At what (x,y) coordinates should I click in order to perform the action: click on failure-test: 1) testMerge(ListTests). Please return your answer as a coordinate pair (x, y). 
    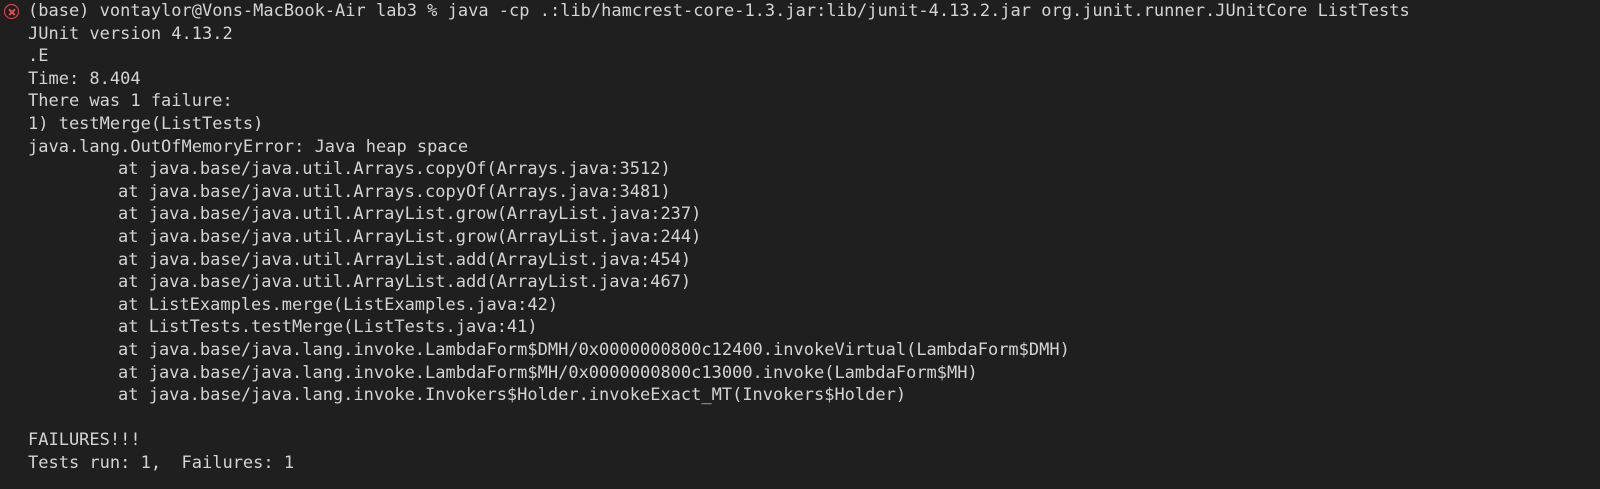
    Looking at the image, I should click on (146, 124).